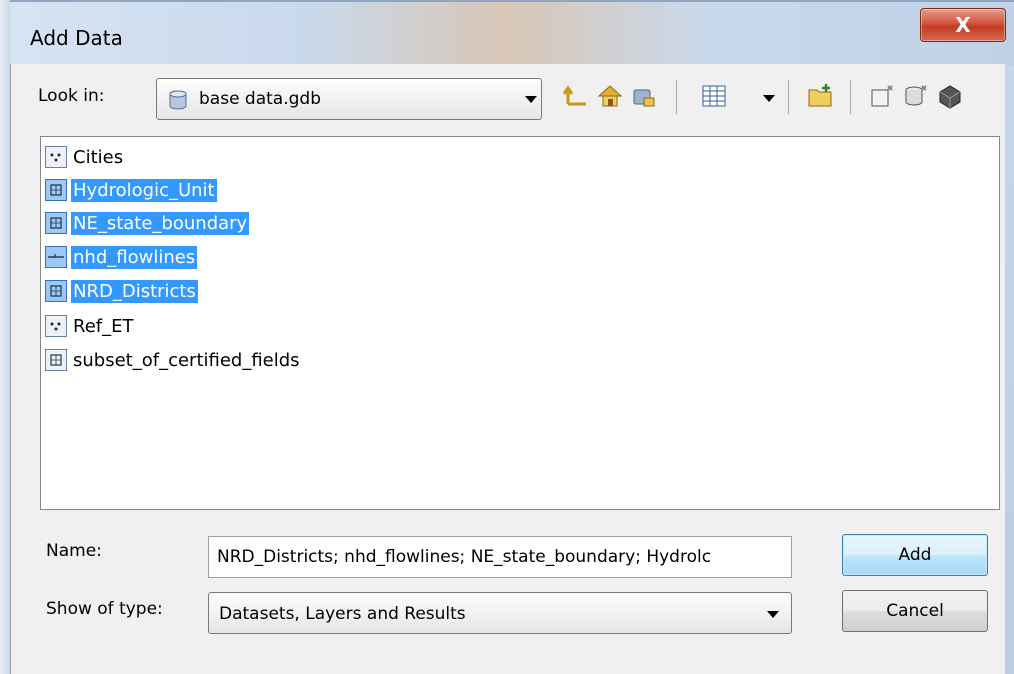  Describe the element at coordinates (714, 96) in the screenshot. I see `list-view-icon` at that location.